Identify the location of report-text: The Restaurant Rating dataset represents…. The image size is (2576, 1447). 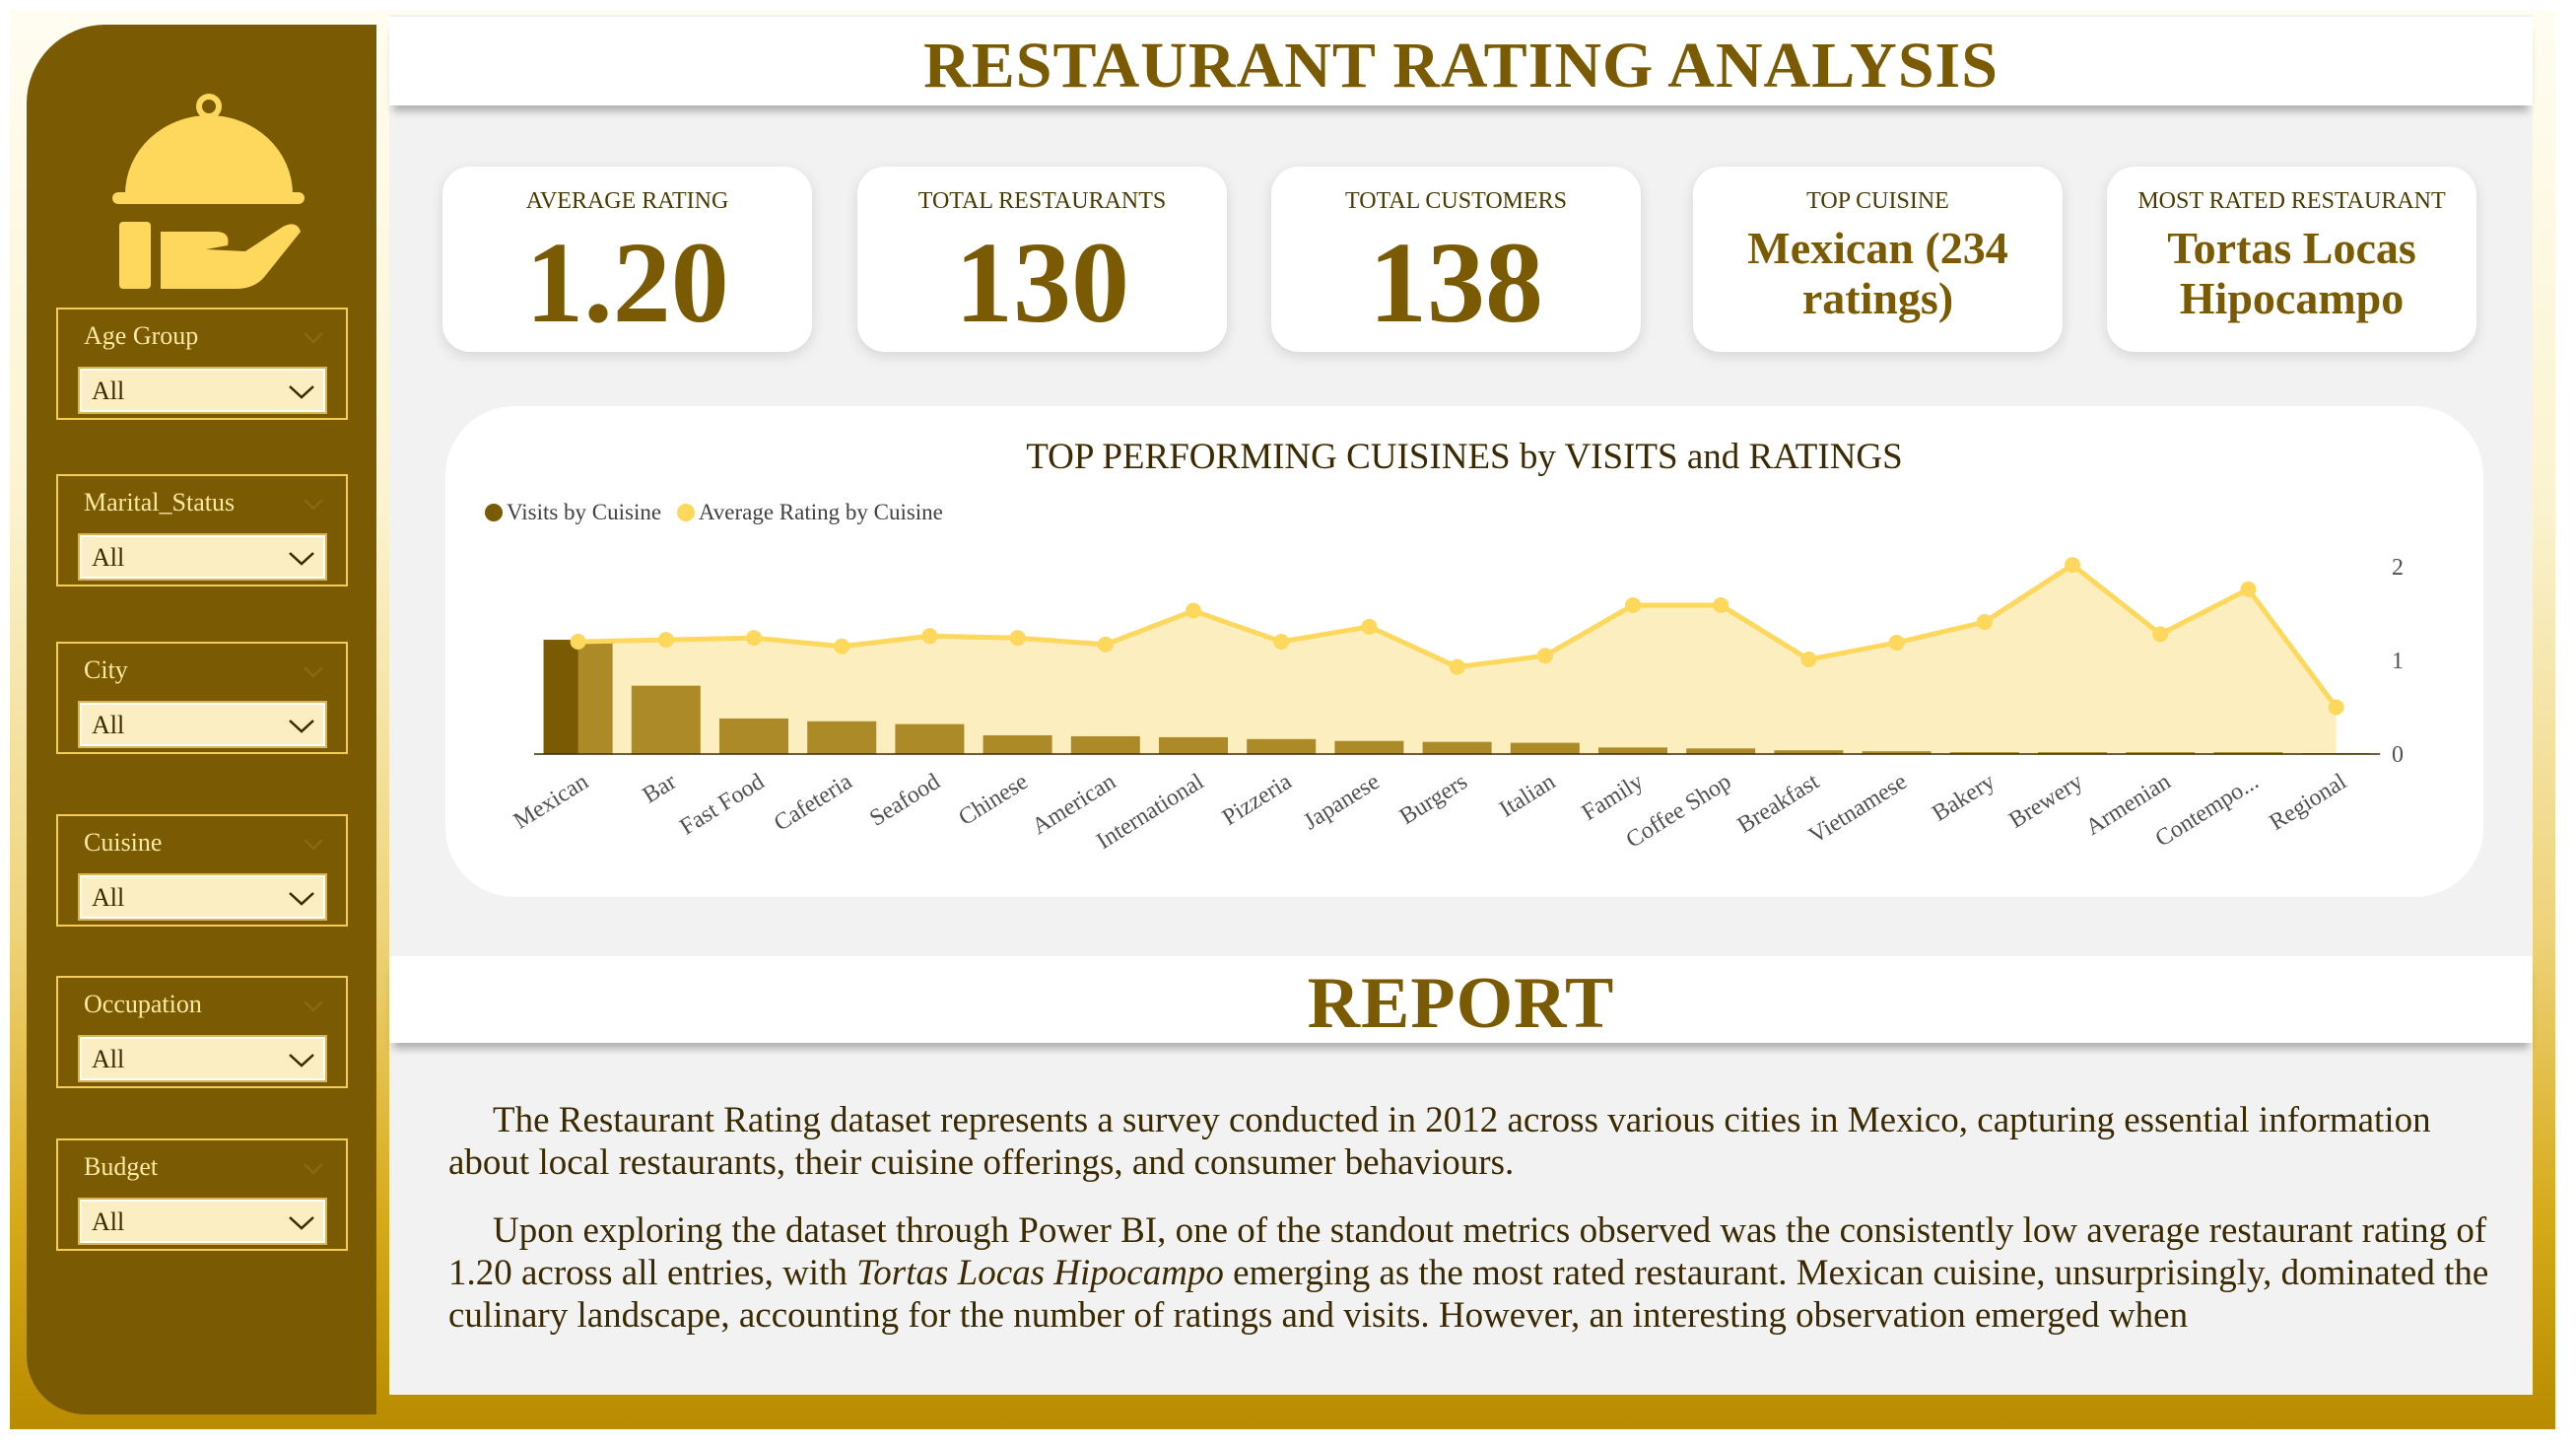
(1473, 1230).